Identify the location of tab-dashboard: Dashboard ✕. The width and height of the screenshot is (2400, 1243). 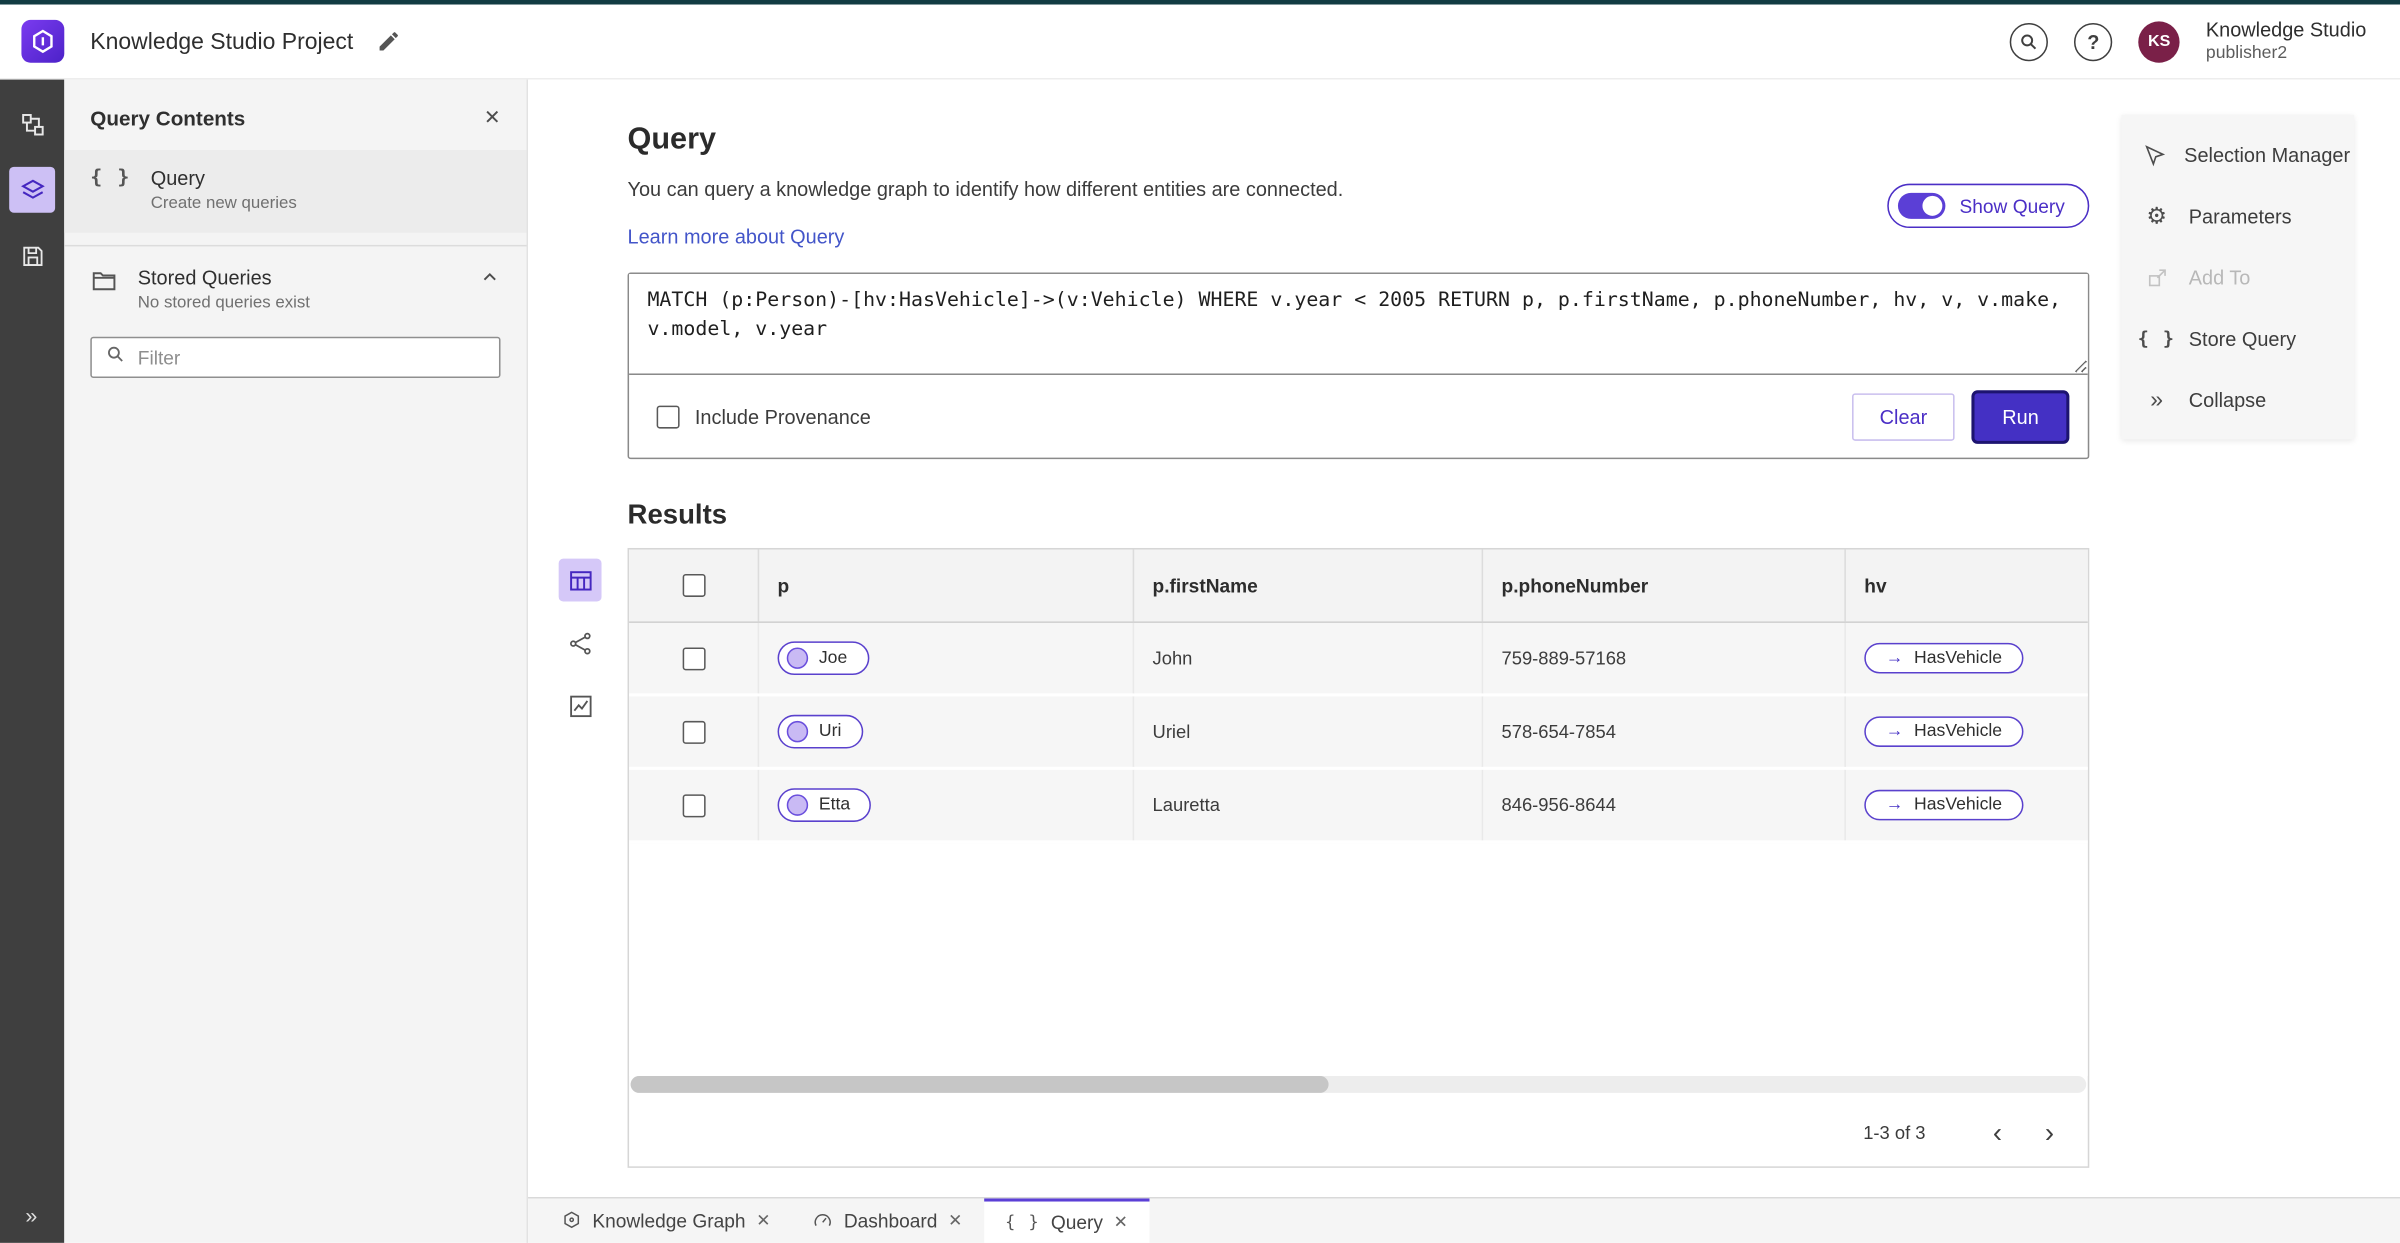
(888, 1220).